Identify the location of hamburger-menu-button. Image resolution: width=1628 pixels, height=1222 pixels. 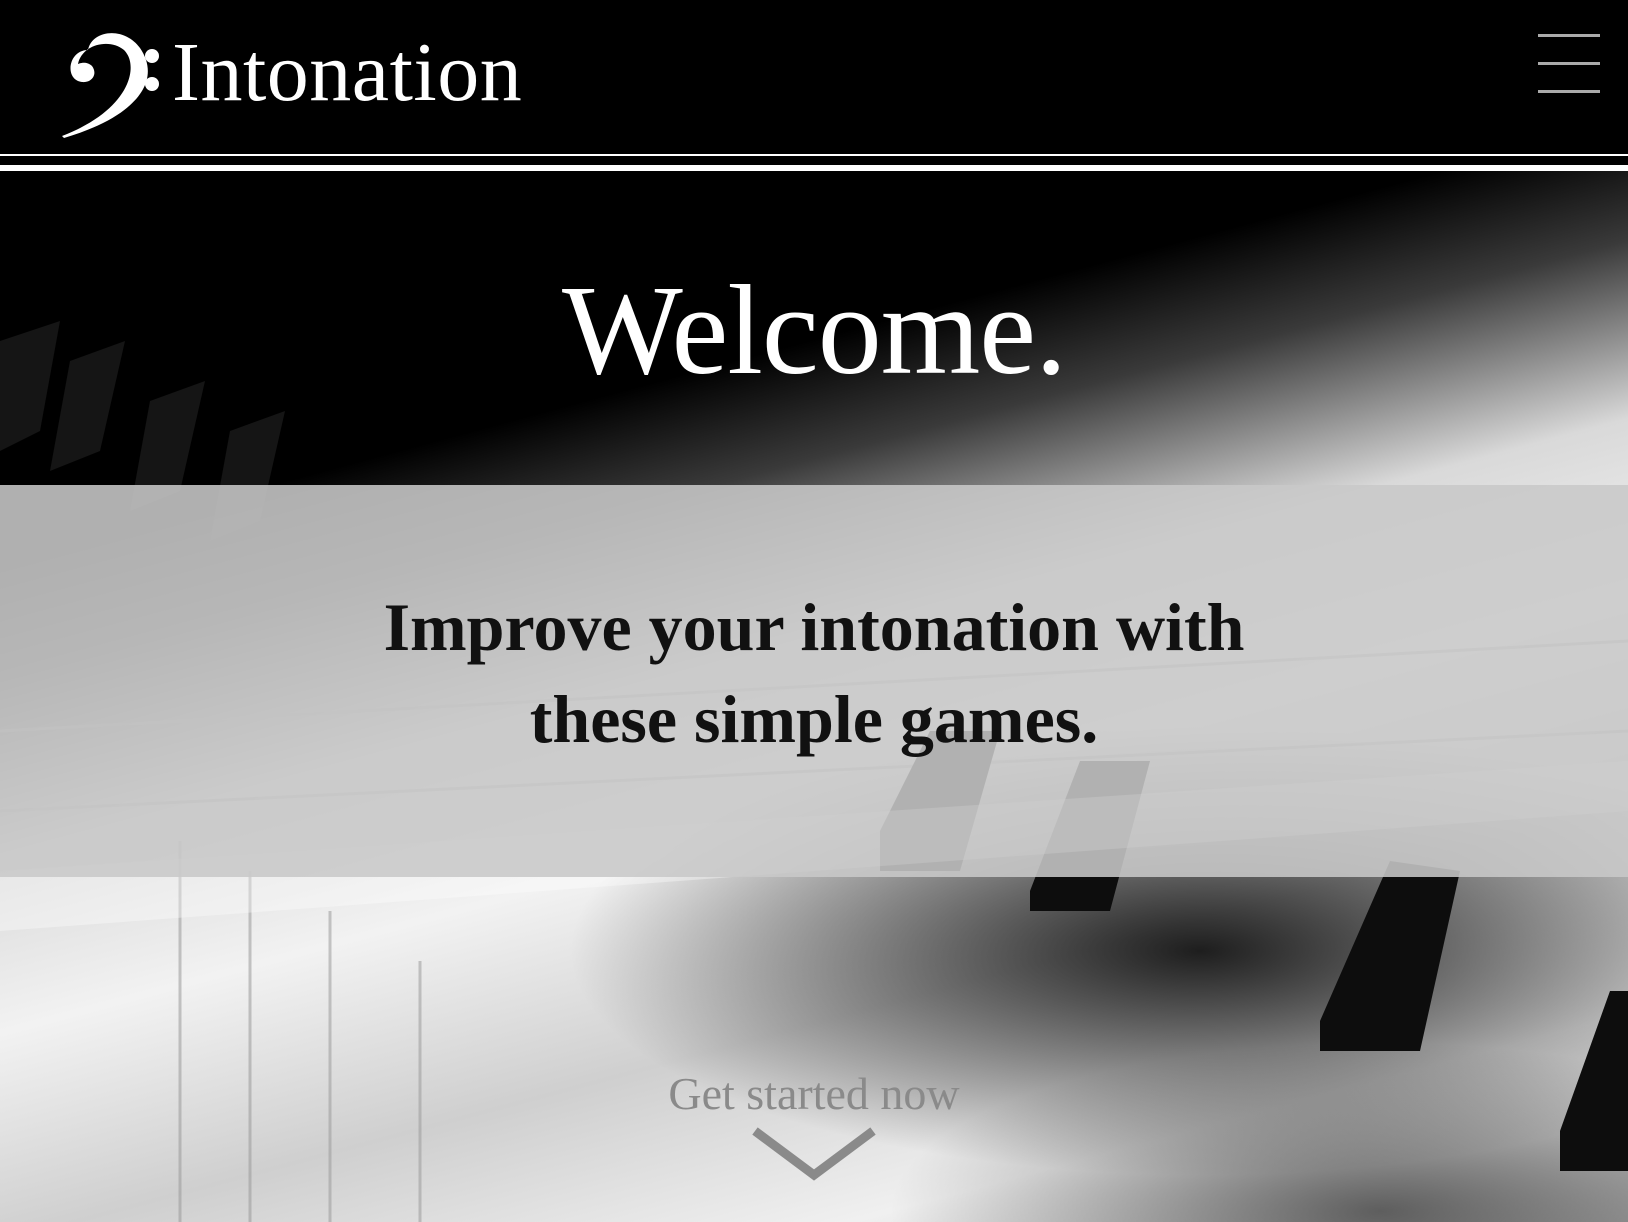
(1569, 63).